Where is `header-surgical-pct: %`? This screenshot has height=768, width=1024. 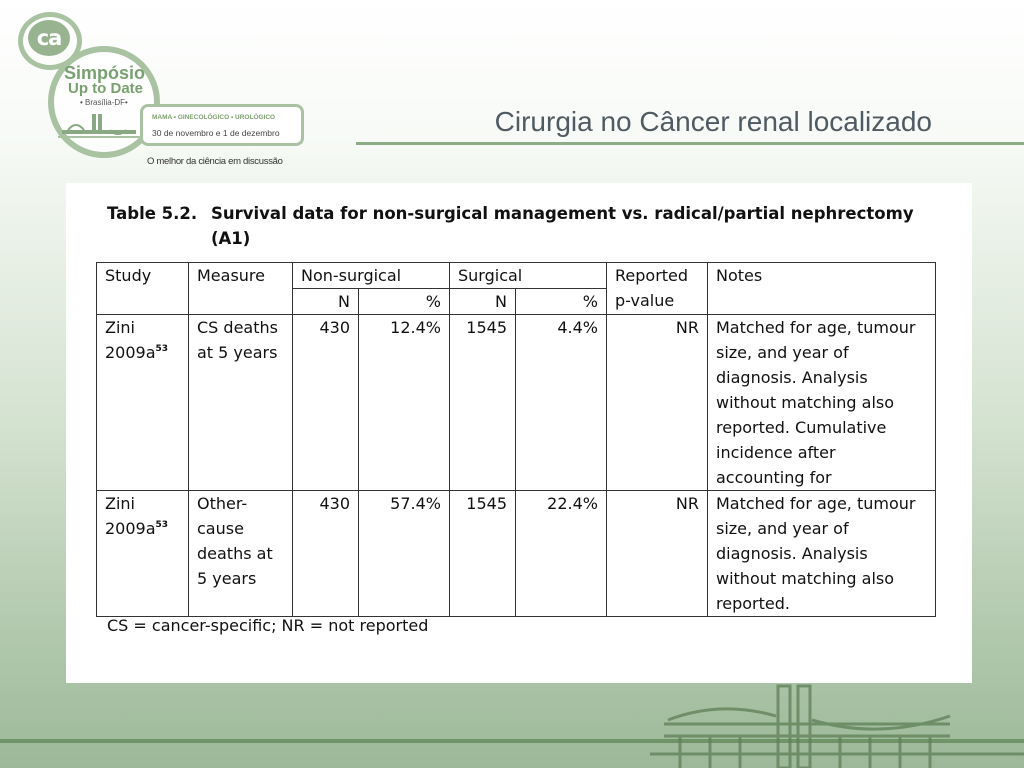
header-surgical-pct: % is located at coordinates (561, 301).